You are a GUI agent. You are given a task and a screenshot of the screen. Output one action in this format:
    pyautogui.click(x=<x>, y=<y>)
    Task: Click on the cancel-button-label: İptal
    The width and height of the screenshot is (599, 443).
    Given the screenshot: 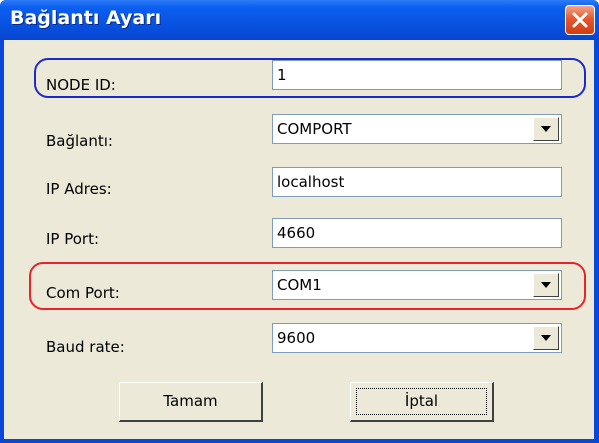 What is the action you would take?
    pyautogui.click(x=421, y=401)
    